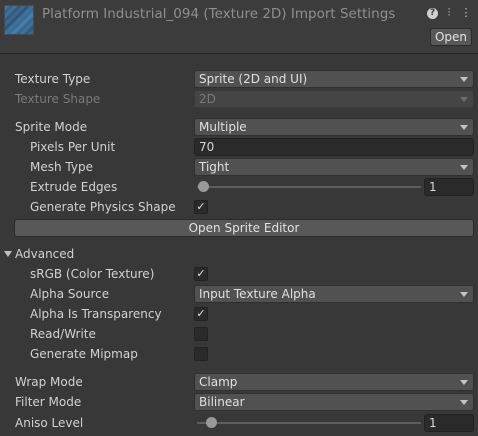 The image size is (478, 436). I want to click on wrap-mode-row: Wrap Mode Clamp, so click(239, 383).